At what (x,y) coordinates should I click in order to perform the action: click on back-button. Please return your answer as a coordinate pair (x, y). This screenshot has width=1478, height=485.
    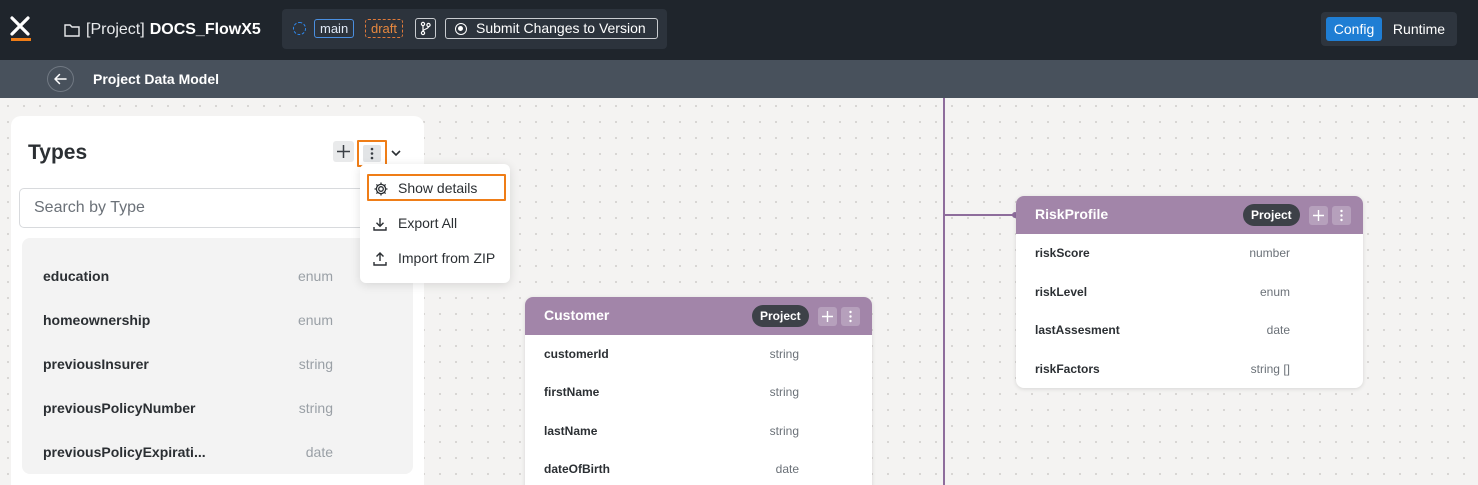
    Looking at the image, I should click on (60, 79).